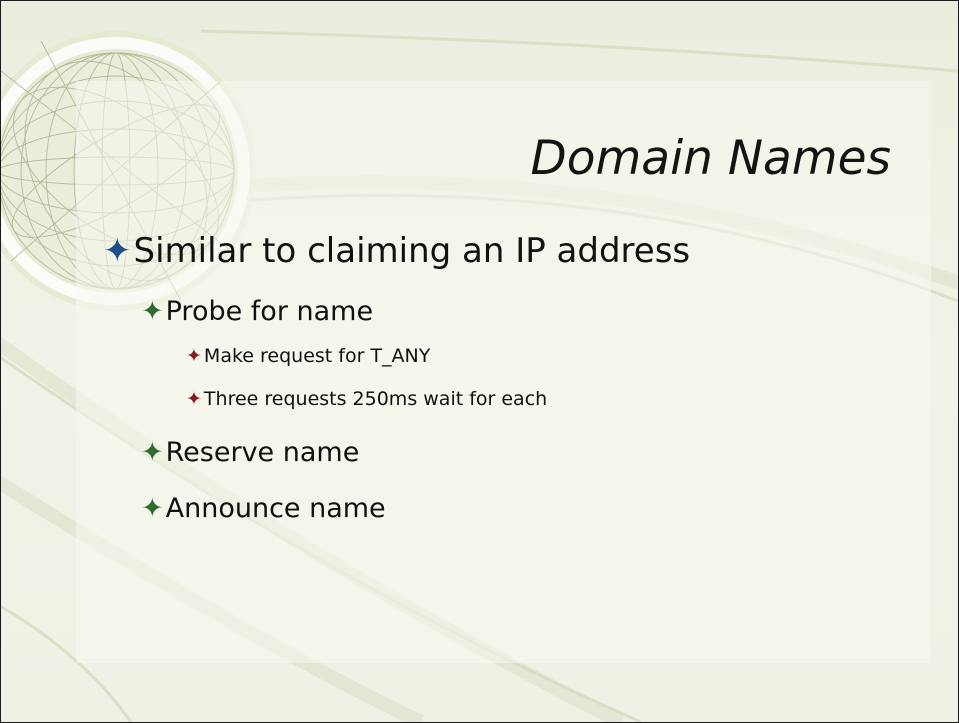  Describe the element at coordinates (366, 399) in the screenshot. I see `bullet-level3: ✦ Three requests 250ms wait for each` at that location.